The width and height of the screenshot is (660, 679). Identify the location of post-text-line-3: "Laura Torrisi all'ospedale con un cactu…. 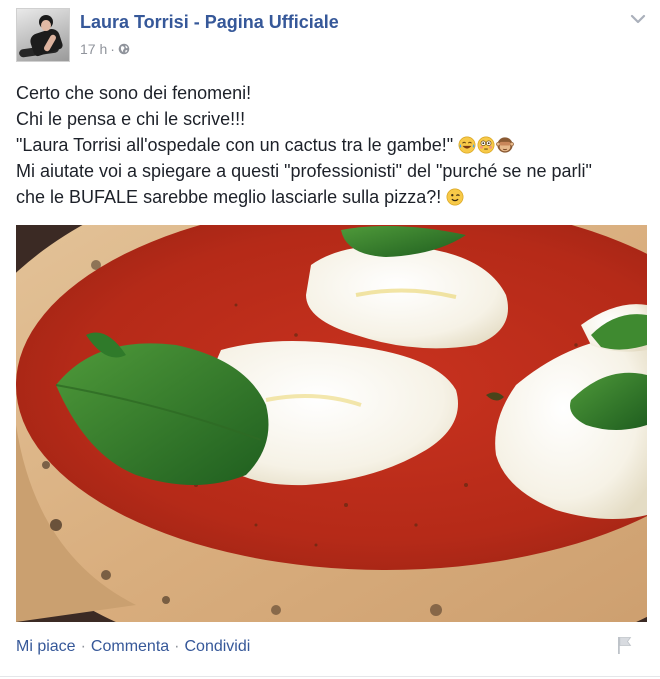
(235, 145).